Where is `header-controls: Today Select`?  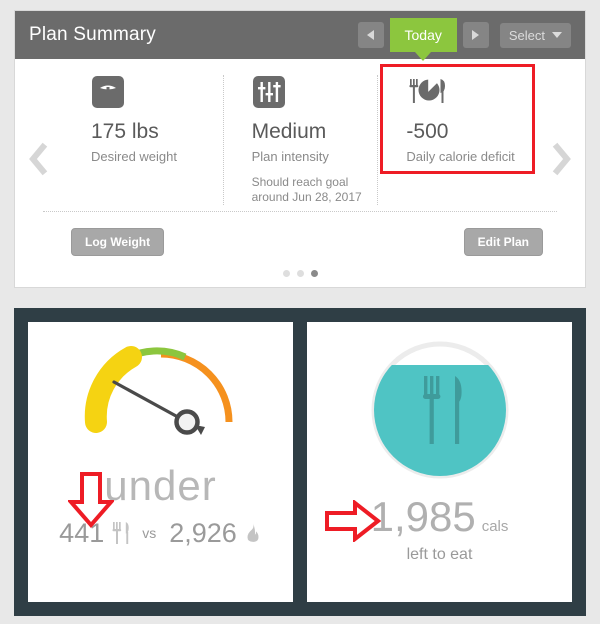 header-controls: Today Select is located at coordinates (464, 39).